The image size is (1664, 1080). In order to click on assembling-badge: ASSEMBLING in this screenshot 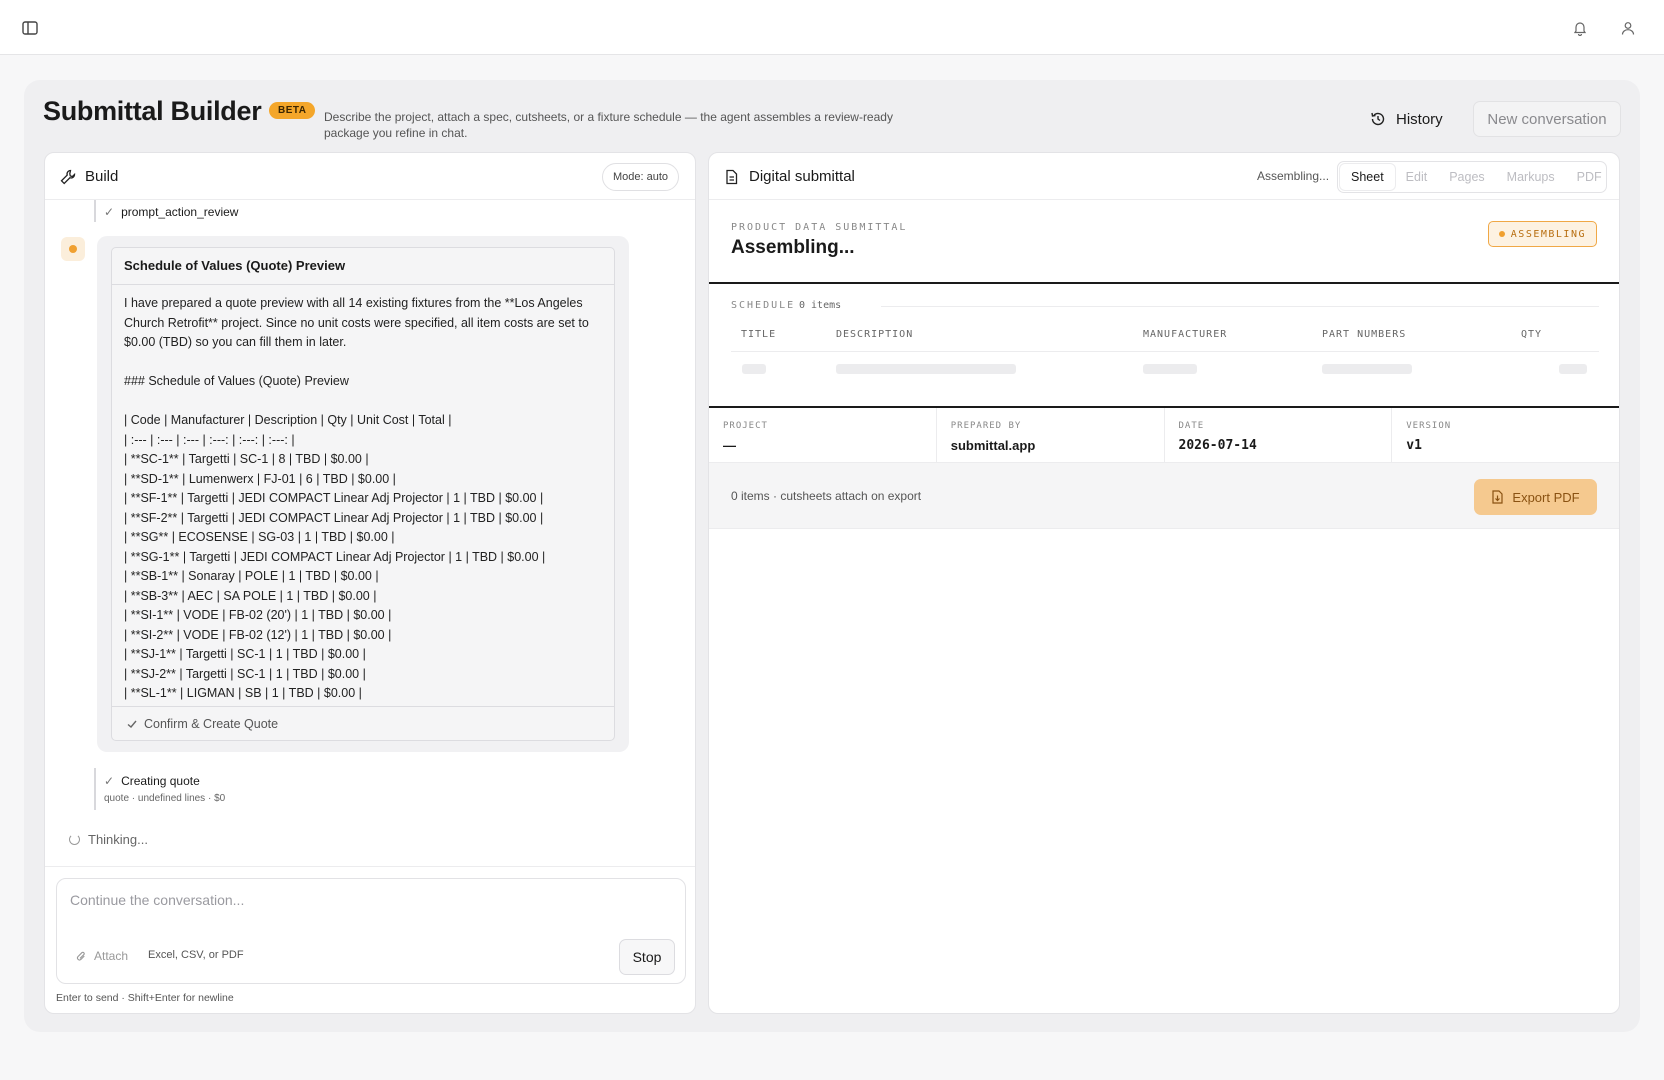, I will do `click(1542, 234)`.